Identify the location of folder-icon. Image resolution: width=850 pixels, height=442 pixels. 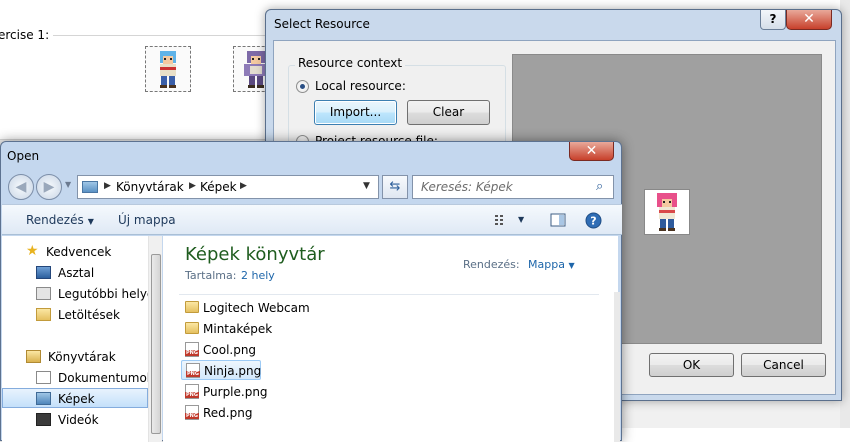
(192, 328).